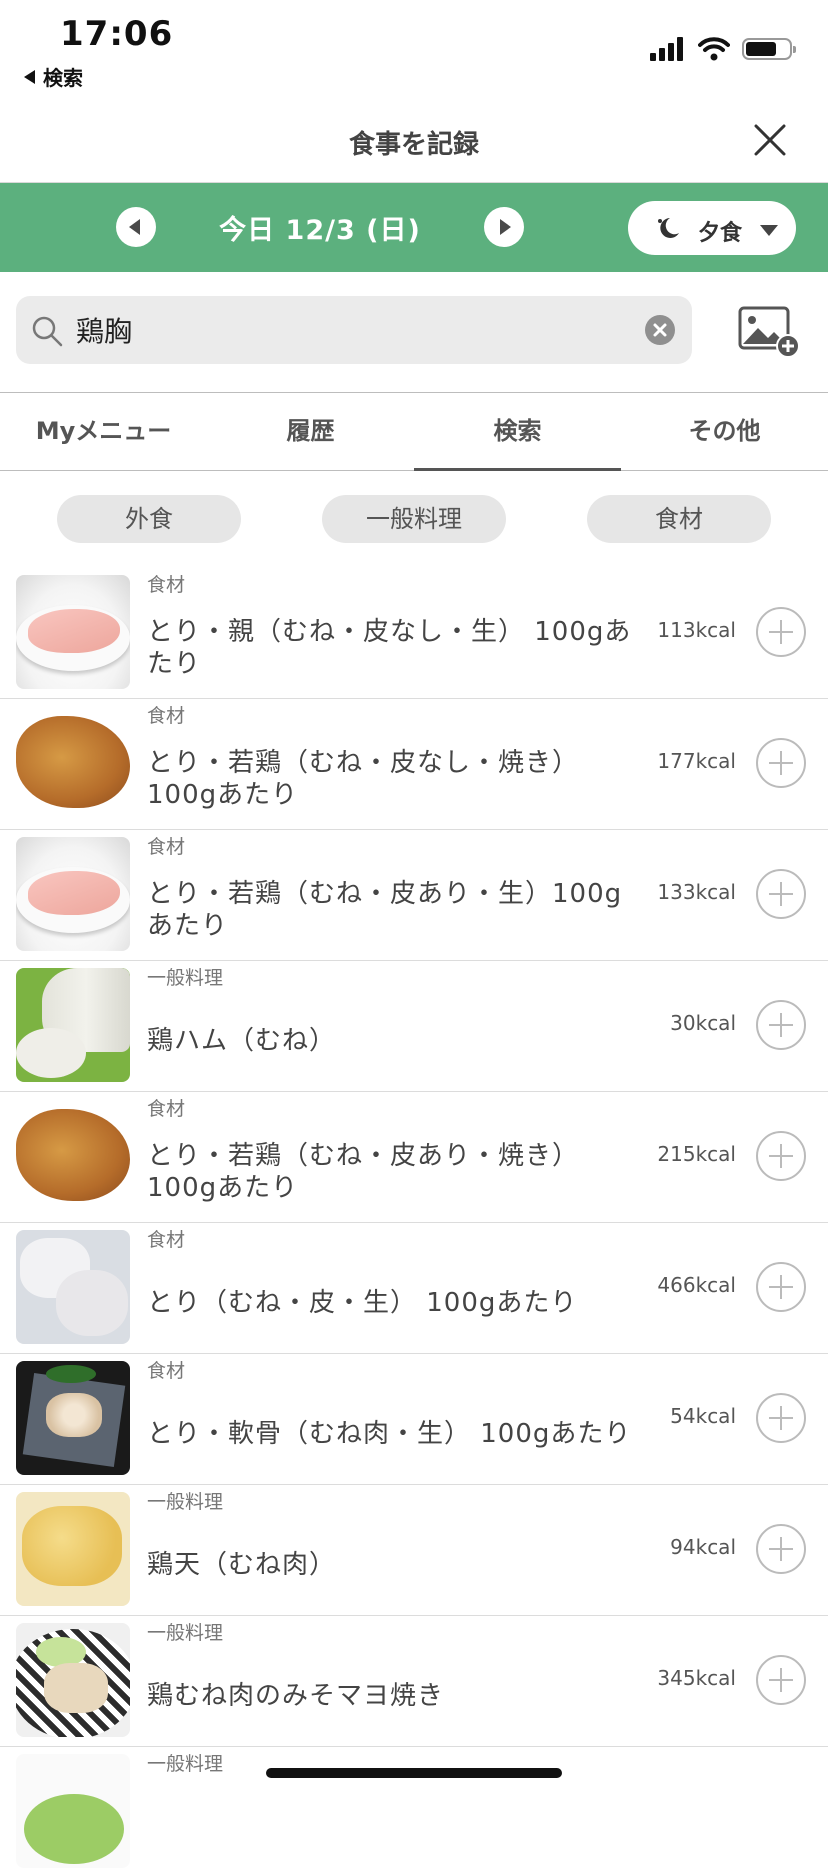 The image size is (828, 1868). What do you see at coordinates (696, 1678) in the screenshot?
I see `food-calories: 345kcal` at bounding box center [696, 1678].